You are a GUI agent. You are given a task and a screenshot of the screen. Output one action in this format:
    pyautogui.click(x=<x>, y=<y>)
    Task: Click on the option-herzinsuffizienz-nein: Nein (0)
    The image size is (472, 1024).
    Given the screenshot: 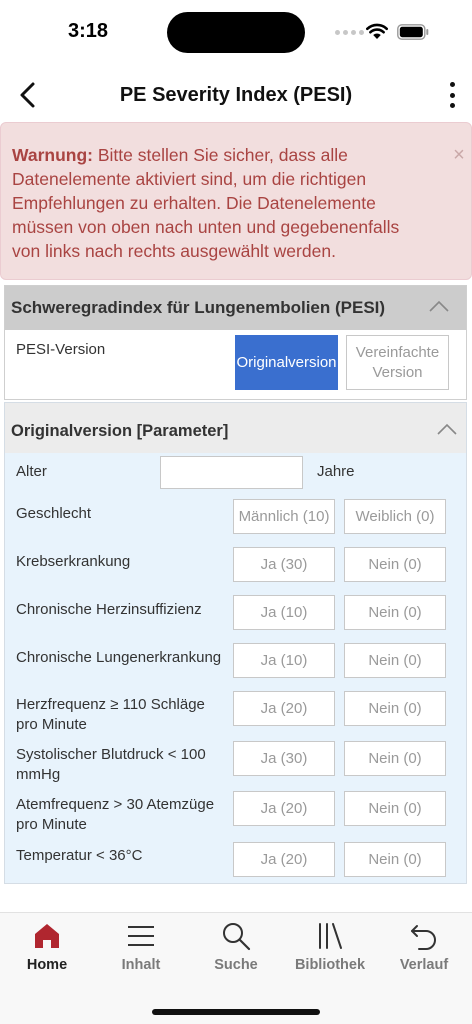 What is the action you would take?
    pyautogui.click(x=395, y=612)
    